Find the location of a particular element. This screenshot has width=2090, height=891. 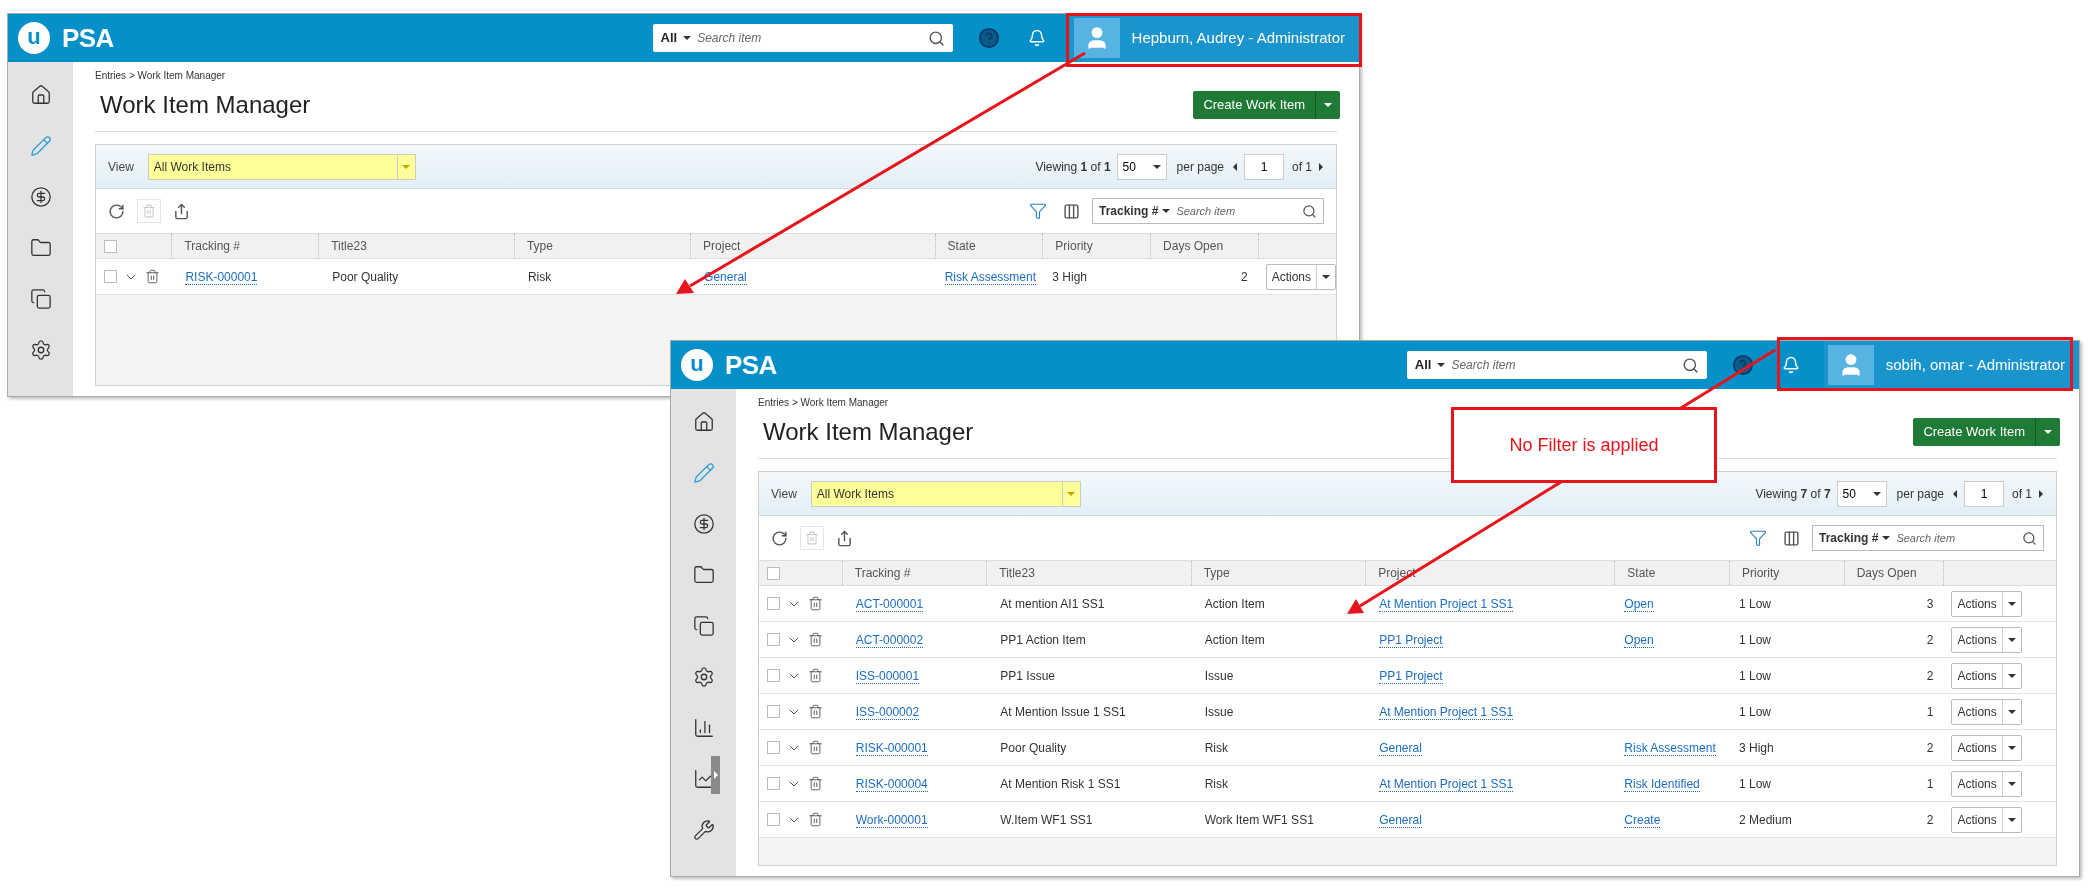

help-icon is located at coordinates (988, 38).